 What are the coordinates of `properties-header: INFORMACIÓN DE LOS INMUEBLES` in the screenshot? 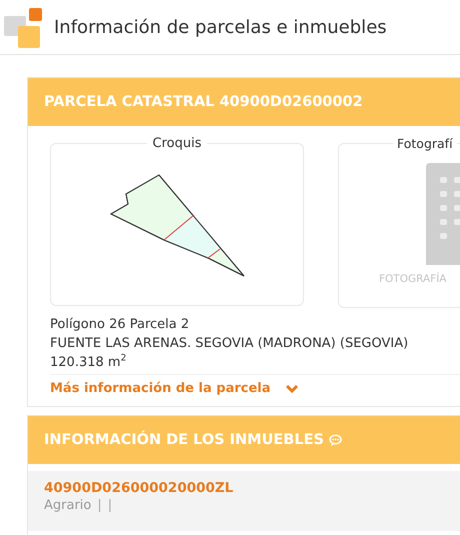 It's located at (184, 440).